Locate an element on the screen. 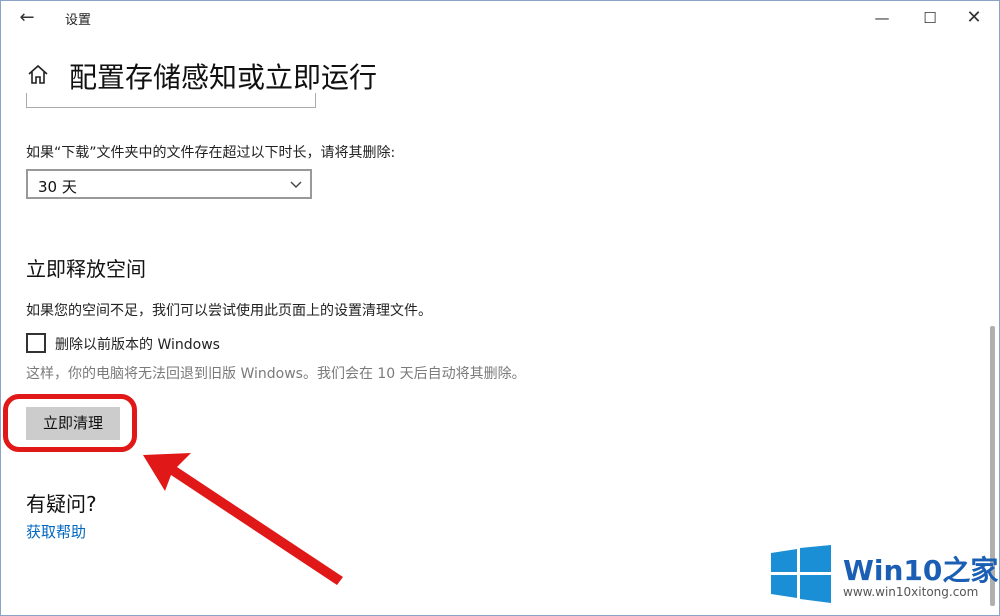  back-arrow-icon: ← is located at coordinates (27, 17).